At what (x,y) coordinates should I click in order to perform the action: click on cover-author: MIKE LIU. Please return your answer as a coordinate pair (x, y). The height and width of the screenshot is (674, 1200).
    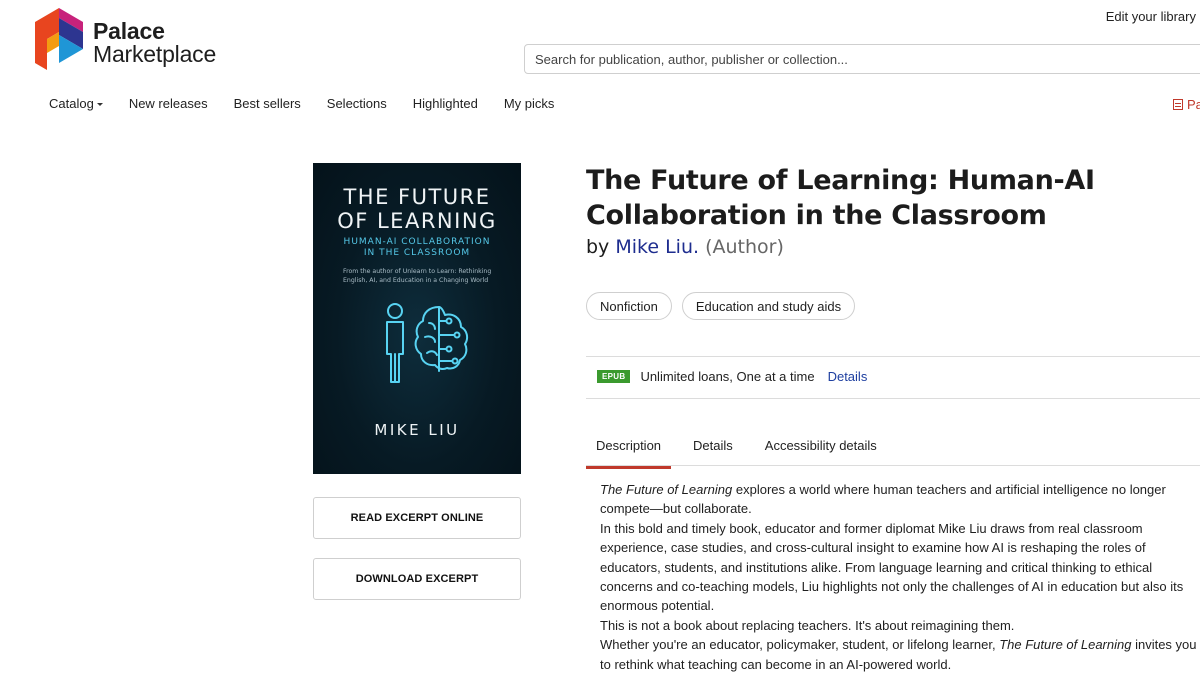
    Looking at the image, I should click on (417, 430).